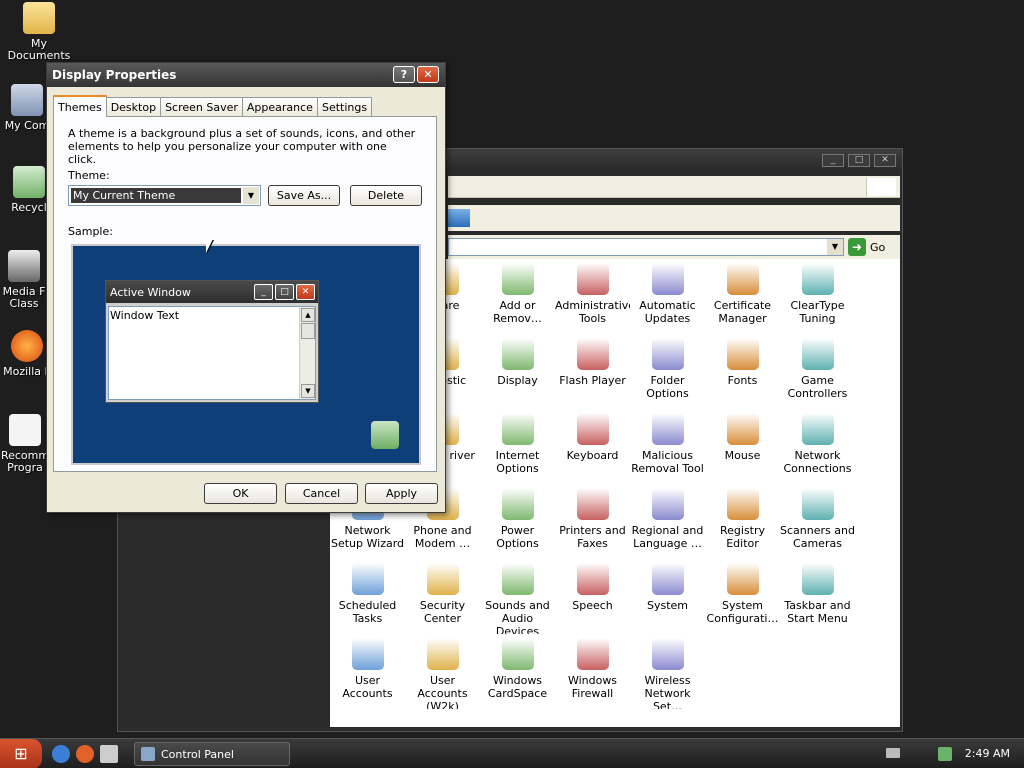 Image resolution: width=1024 pixels, height=768 pixels. Describe the element at coordinates (201, 107) in the screenshot. I see `tab-screen-saver: Screen Saver` at that location.